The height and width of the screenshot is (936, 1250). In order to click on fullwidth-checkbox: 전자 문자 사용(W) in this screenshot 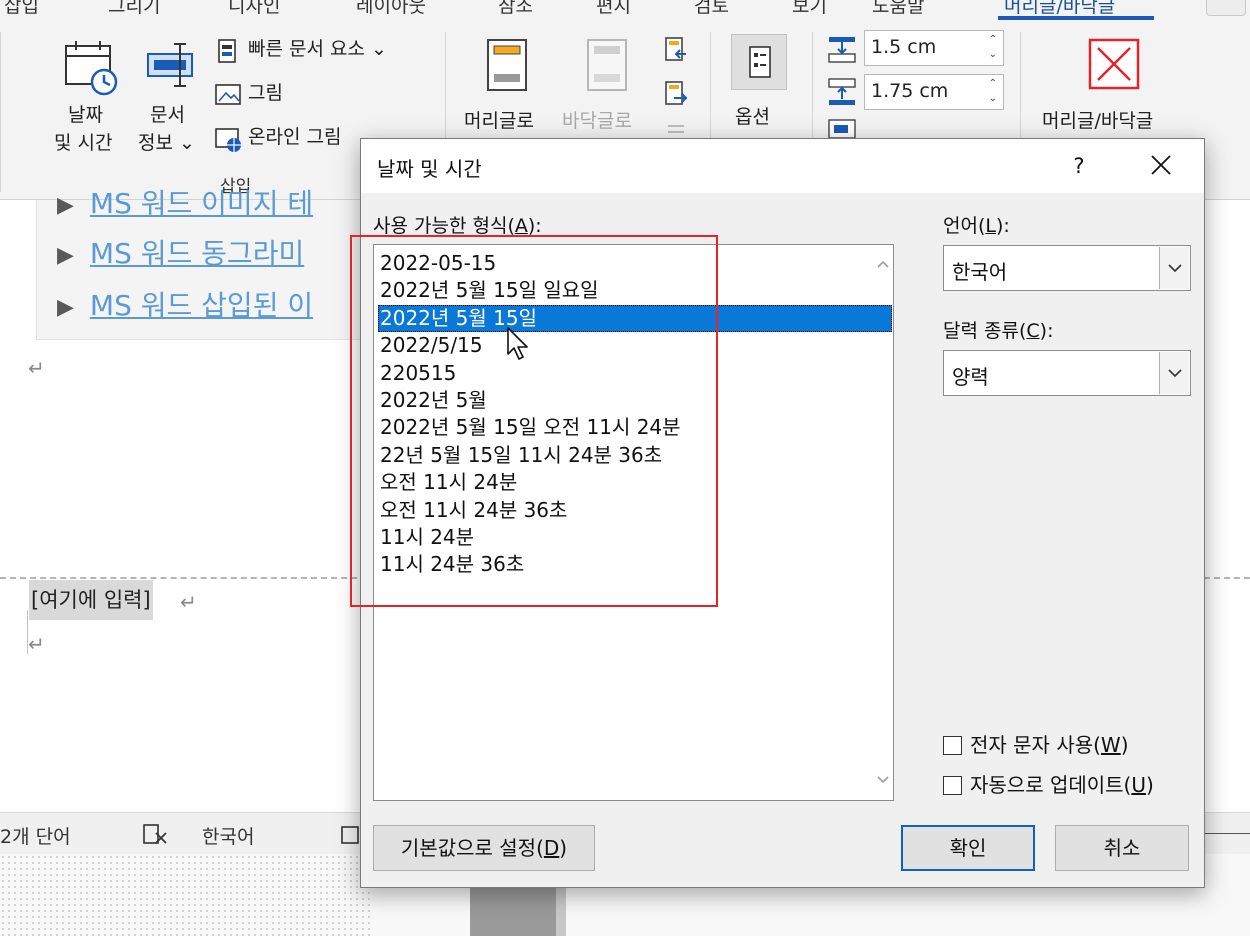, I will do `click(1036, 743)`.